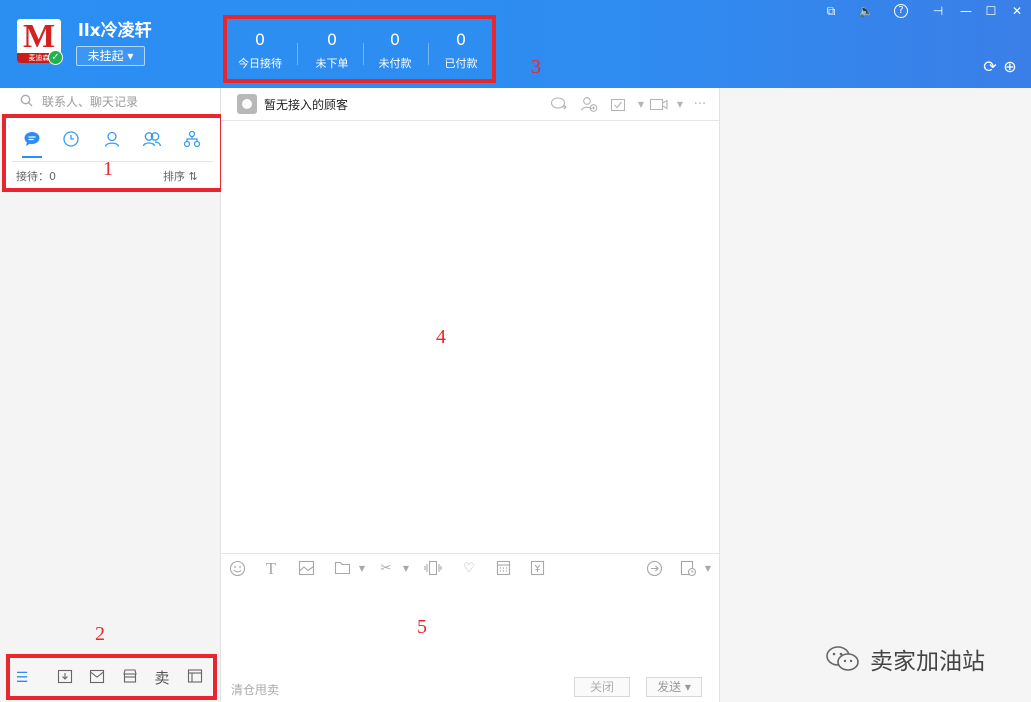  I want to click on watermark-text: 卖家加油站, so click(927, 662).